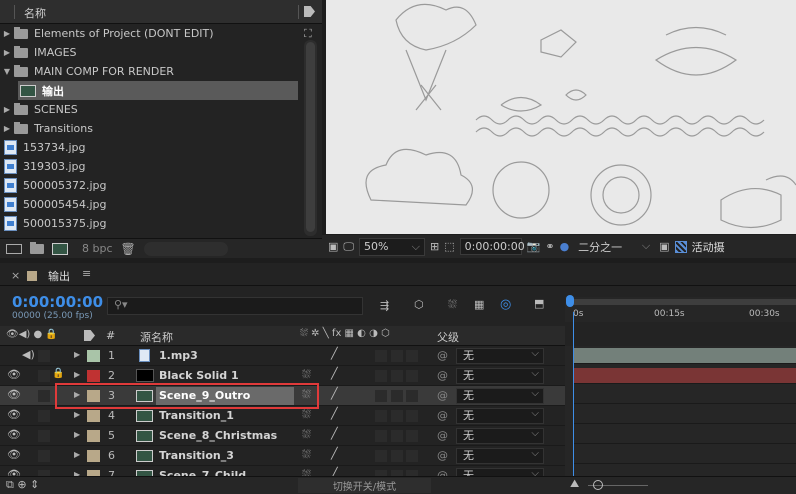  Describe the element at coordinates (58, 373) in the screenshot. I see `lock-icon: 🔒` at that location.